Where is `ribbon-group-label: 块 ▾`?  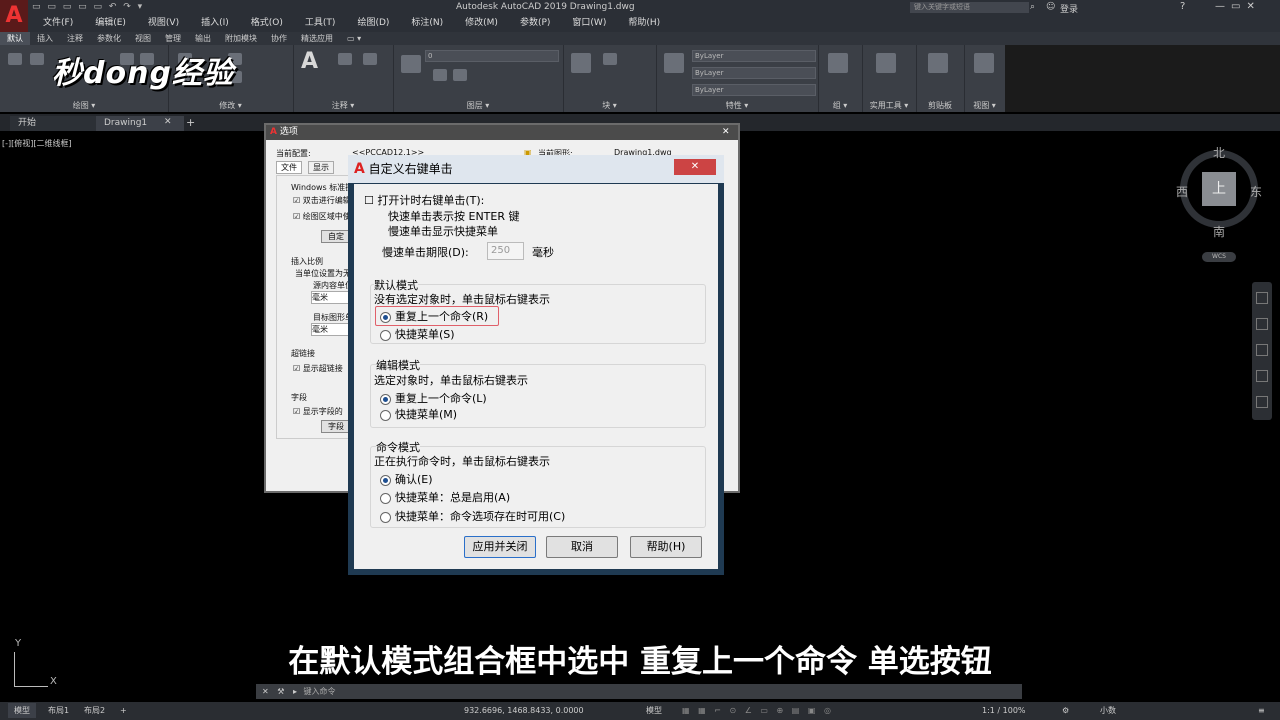
ribbon-group-label: 块 ▾ is located at coordinates (609, 105).